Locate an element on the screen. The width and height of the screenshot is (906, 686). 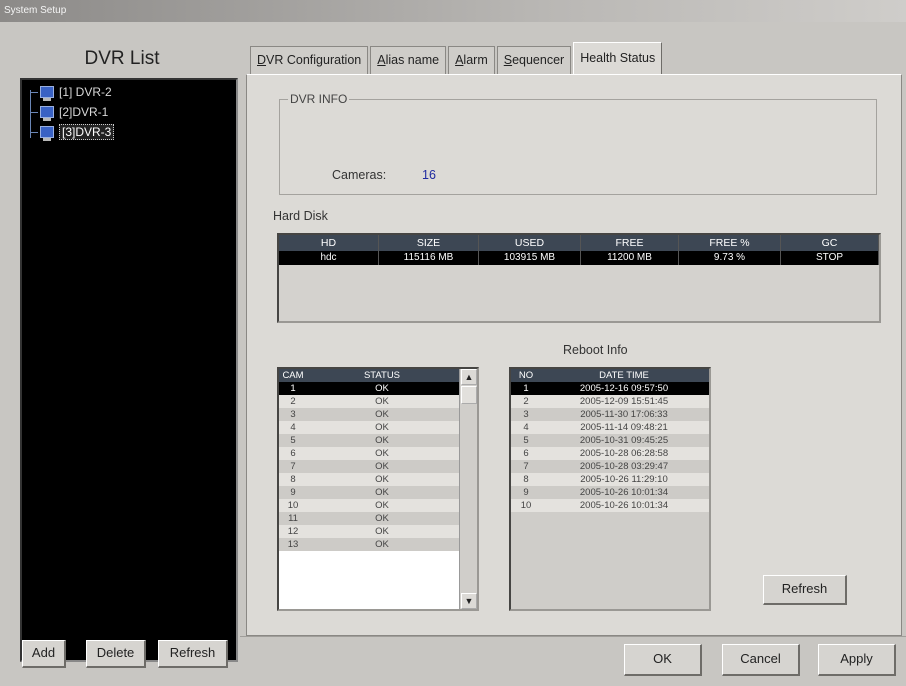
list-cell: 10 is located at coordinates (526, 505).